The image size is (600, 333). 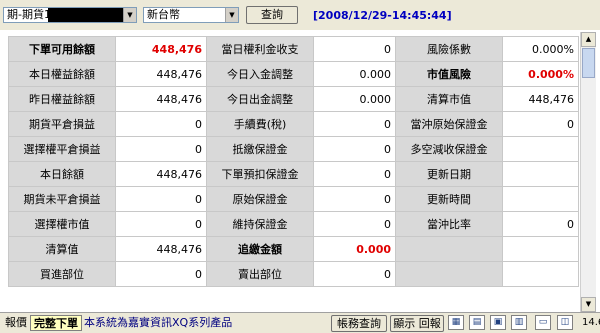 I want to click on table-row: 買進部位 0 賣出部位 0, so click(x=293, y=274).